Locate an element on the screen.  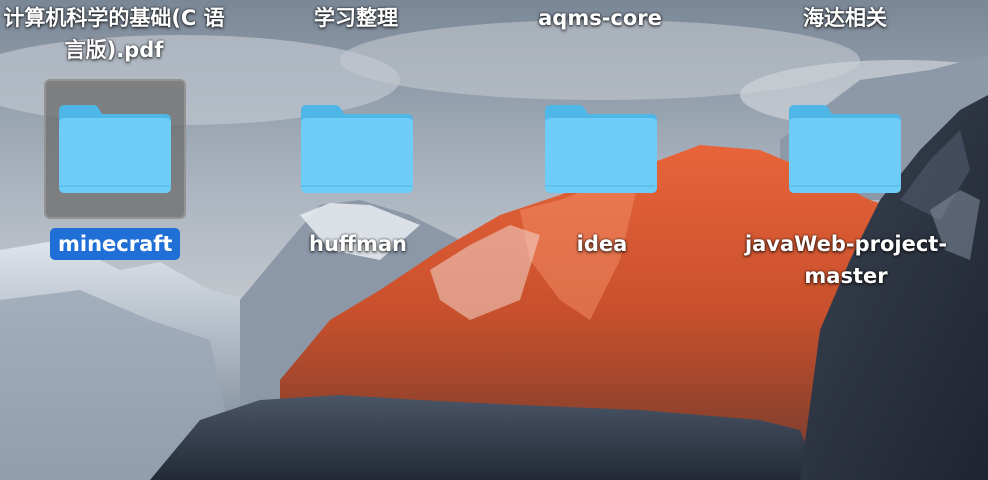
folder-name-minecraft: minecraft is located at coordinates (115, 244).